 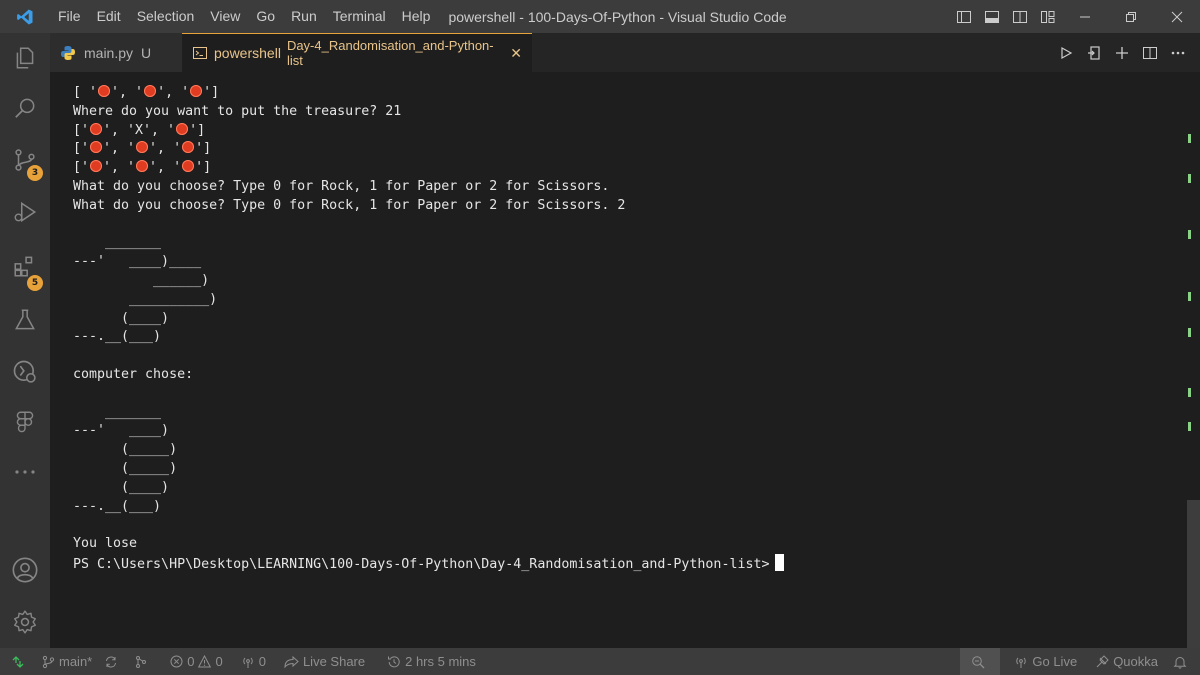 What do you see at coordinates (69, 16) in the screenshot?
I see `menu-file: File` at bounding box center [69, 16].